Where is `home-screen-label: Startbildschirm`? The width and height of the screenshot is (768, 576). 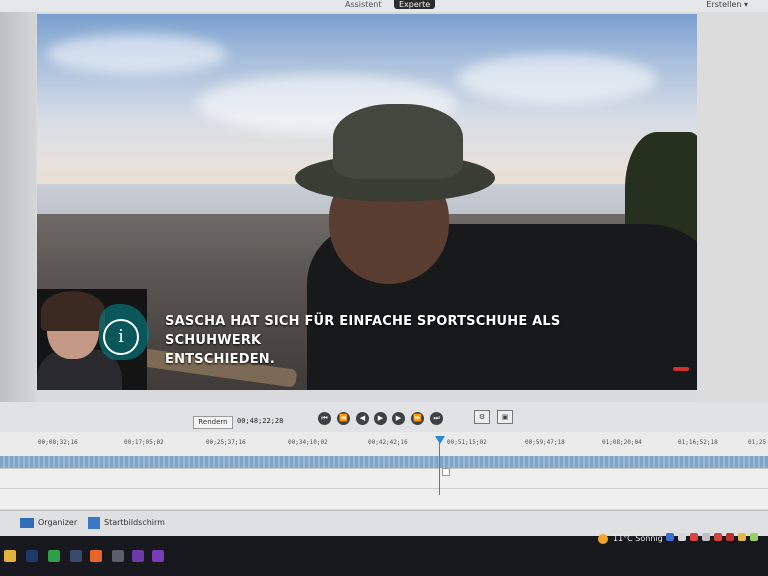 home-screen-label: Startbildschirm is located at coordinates (134, 522).